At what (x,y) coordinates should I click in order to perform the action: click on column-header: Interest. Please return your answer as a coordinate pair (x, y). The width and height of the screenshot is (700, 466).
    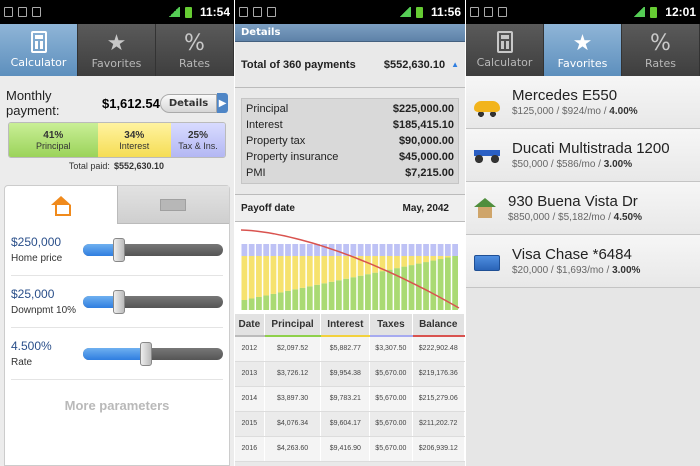
    Looking at the image, I should click on (345, 325).